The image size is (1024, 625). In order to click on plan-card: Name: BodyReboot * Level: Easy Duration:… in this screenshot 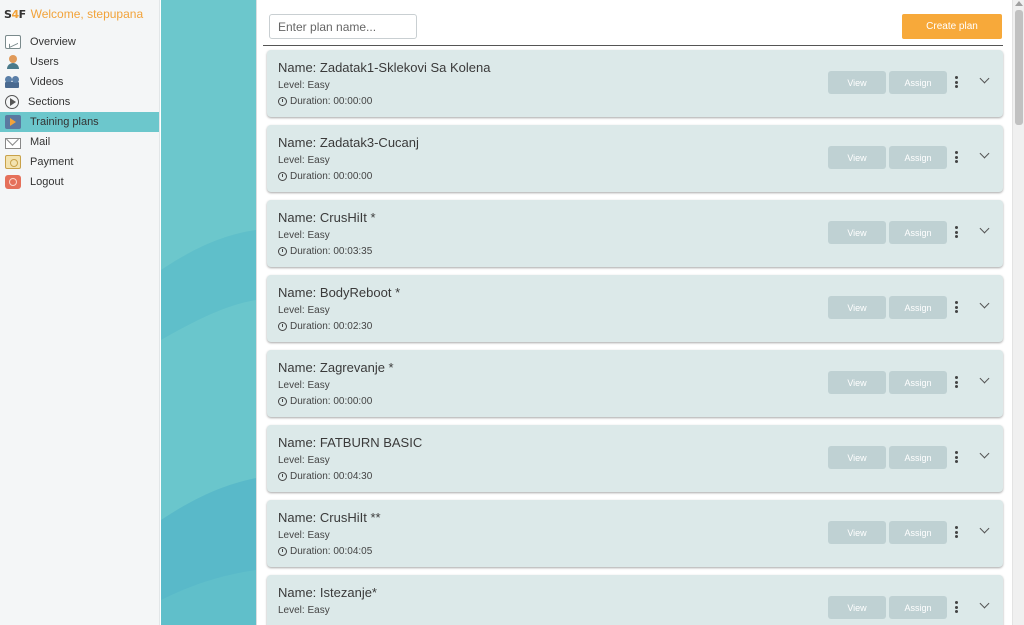, I will do `click(635, 308)`.